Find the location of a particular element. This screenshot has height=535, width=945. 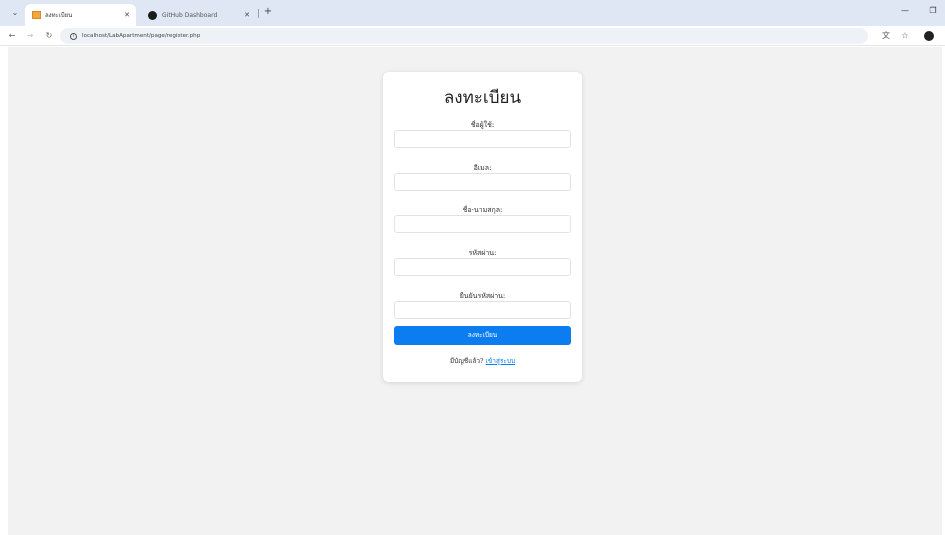

tab-title: ลงทะเบียน is located at coordinates (59, 15).